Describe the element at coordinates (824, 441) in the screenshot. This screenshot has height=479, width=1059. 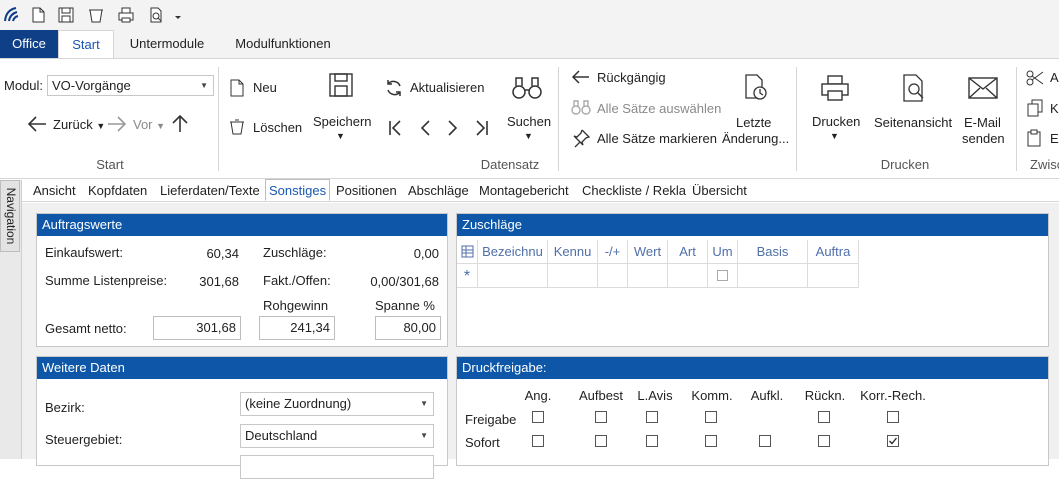
I see `sofort-rueckn-checkbox` at that location.